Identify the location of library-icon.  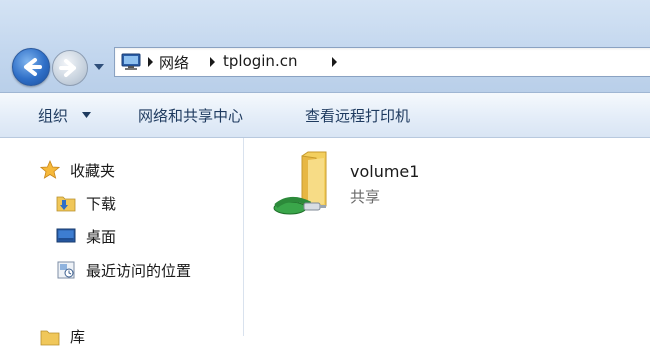
(50, 338).